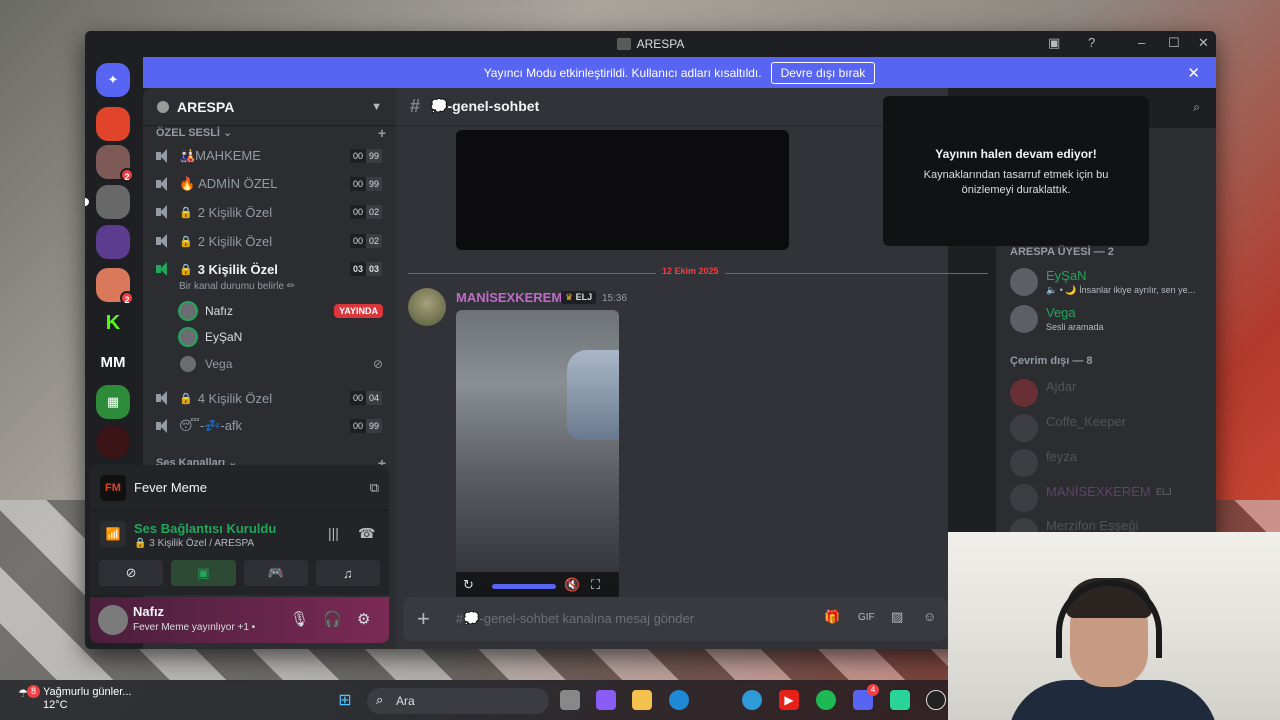 This screenshot has height=720, width=1280. I want to click on taskbar-search: ⌕ Ara, so click(458, 701).